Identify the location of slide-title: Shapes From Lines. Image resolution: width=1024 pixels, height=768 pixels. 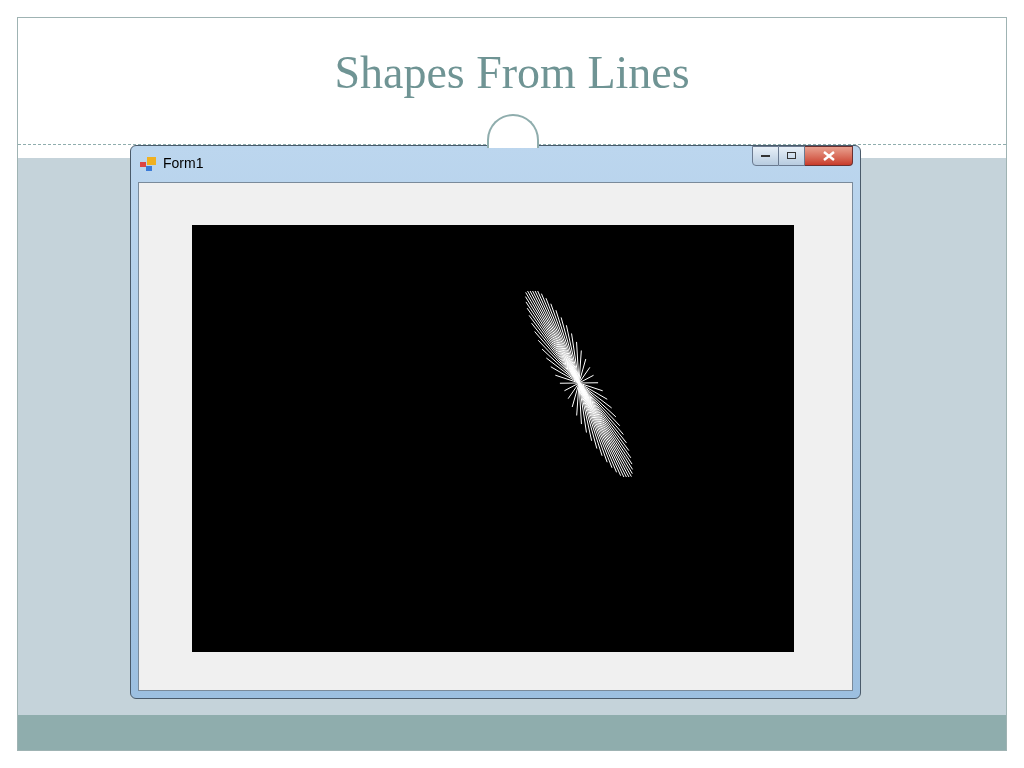
(512, 73).